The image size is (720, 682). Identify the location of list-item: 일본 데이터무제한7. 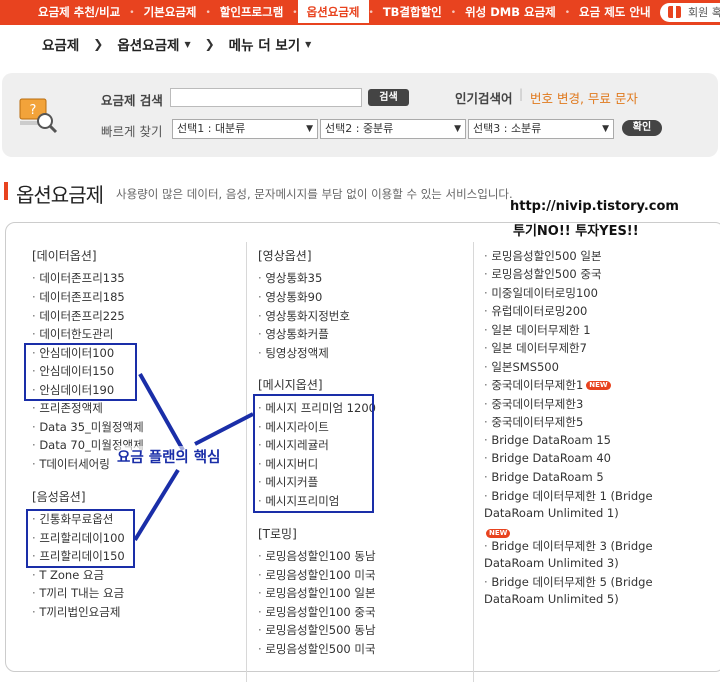
(535, 348).